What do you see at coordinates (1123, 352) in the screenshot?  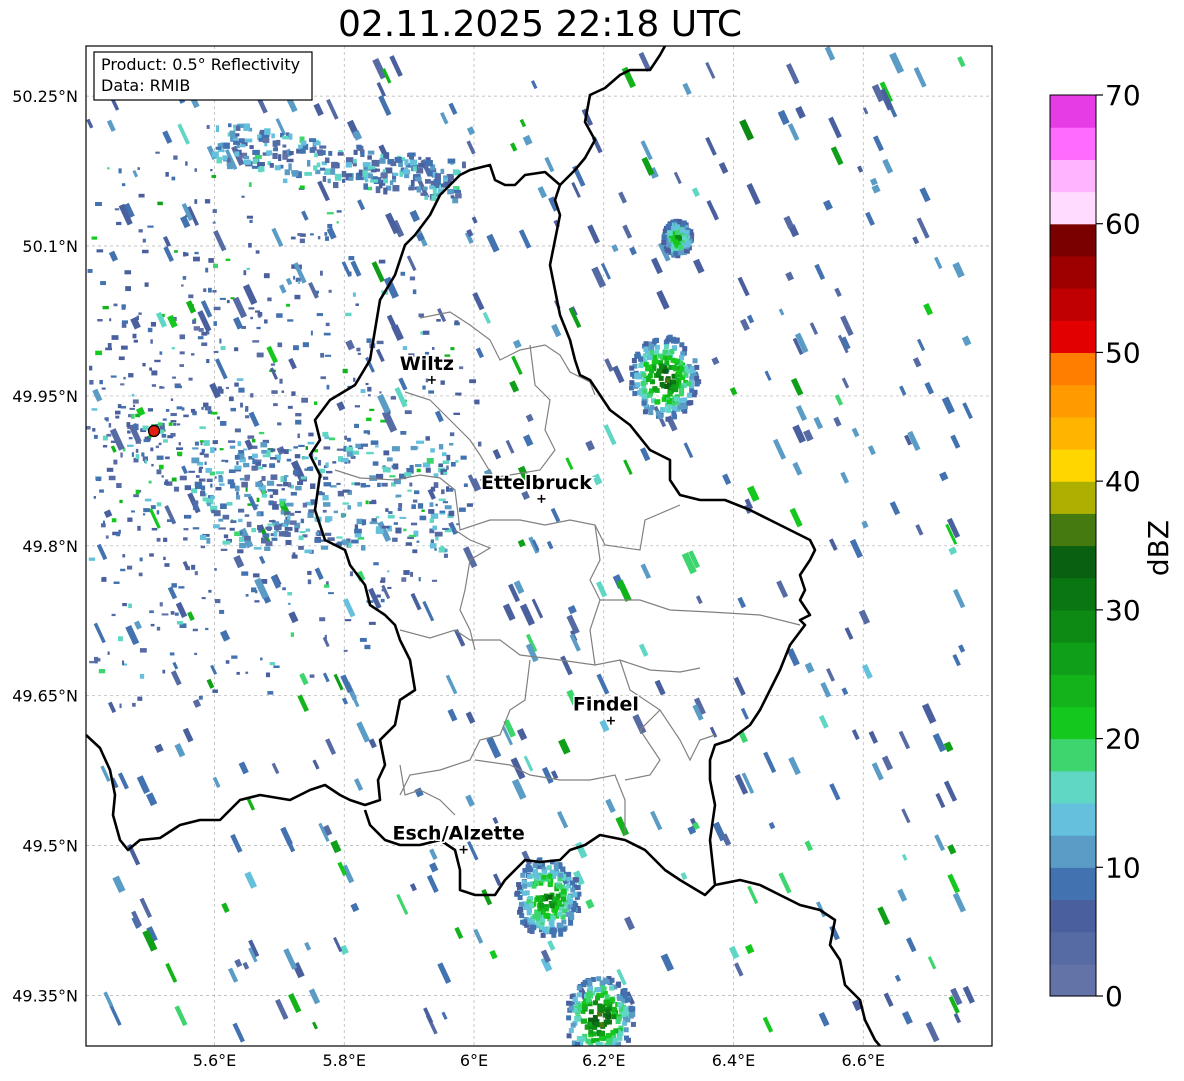 I see `colorbar-tick-label: 50` at bounding box center [1123, 352].